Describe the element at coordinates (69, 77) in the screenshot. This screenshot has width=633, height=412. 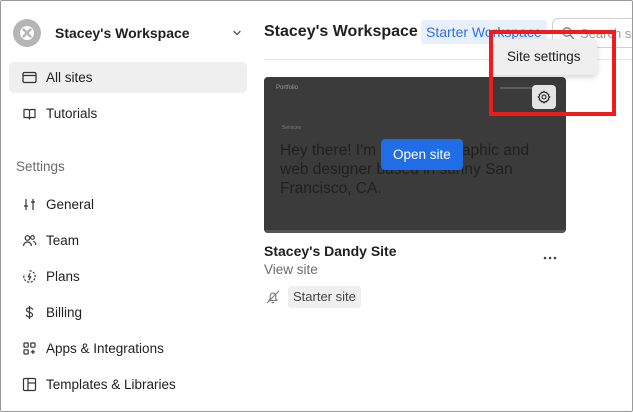
I see `sidebar-item-label: All sites` at that location.